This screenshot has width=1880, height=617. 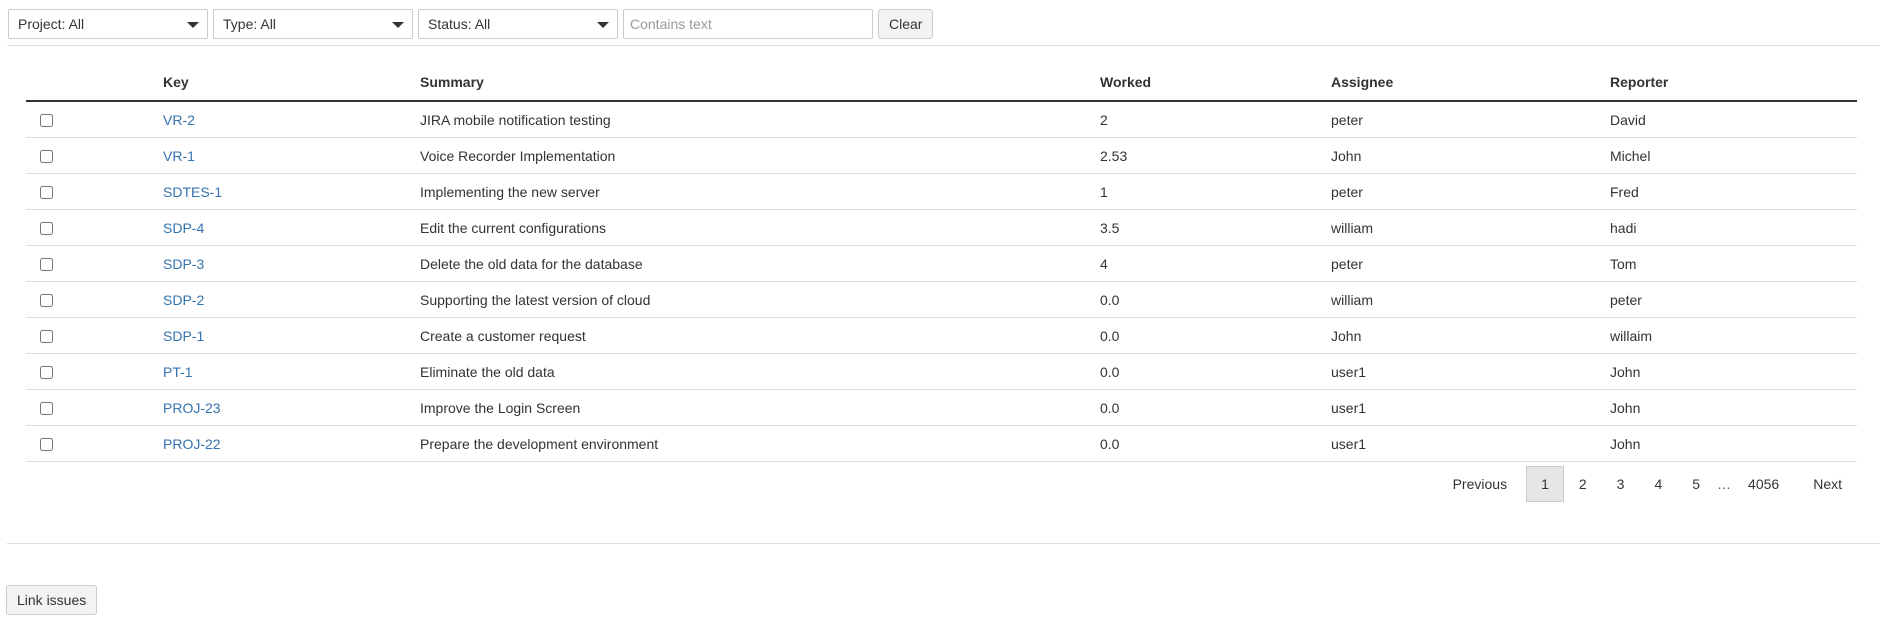 What do you see at coordinates (192, 192) in the screenshot?
I see `issue-key-link: SDTES-1` at bounding box center [192, 192].